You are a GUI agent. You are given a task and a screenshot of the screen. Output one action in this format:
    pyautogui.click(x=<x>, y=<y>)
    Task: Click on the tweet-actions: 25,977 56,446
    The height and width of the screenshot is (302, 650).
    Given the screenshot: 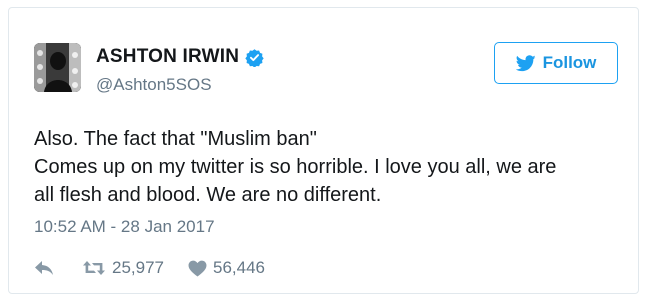 What is the action you would take?
    pyautogui.click(x=149, y=268)
    